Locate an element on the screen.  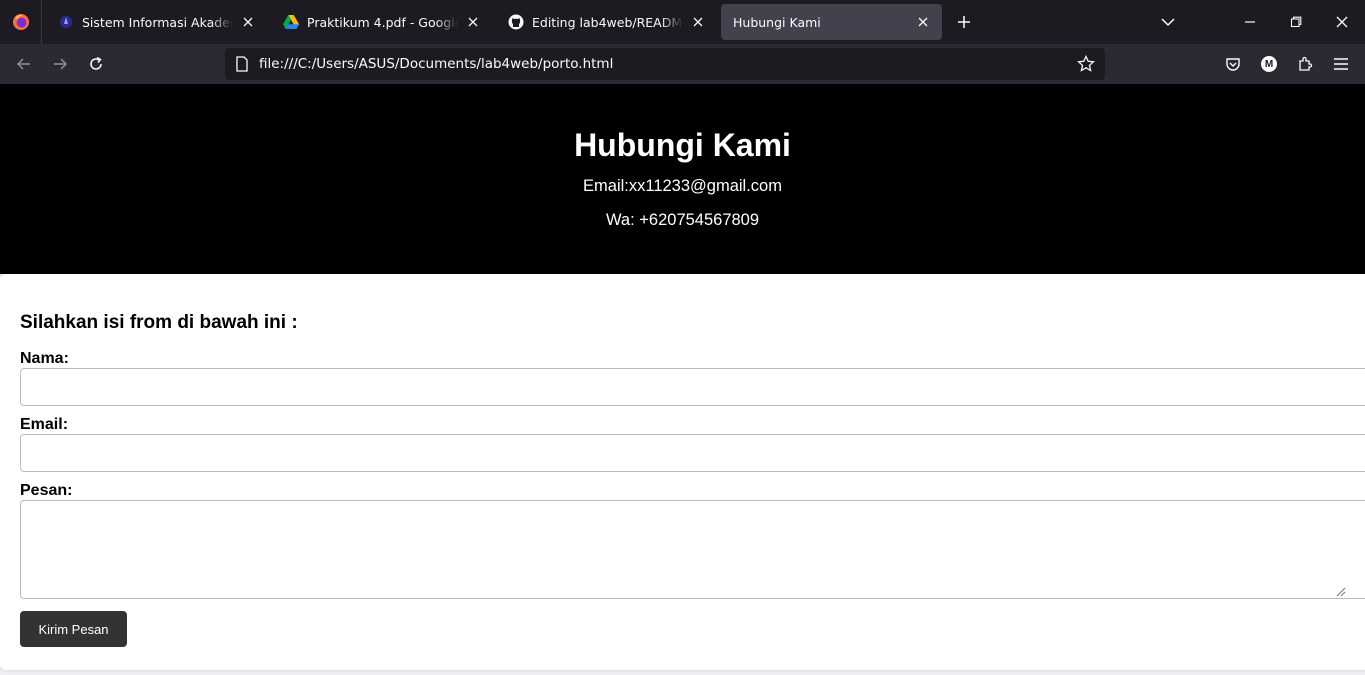
list-all-tabs-button is located at coordinates (1168, 22).